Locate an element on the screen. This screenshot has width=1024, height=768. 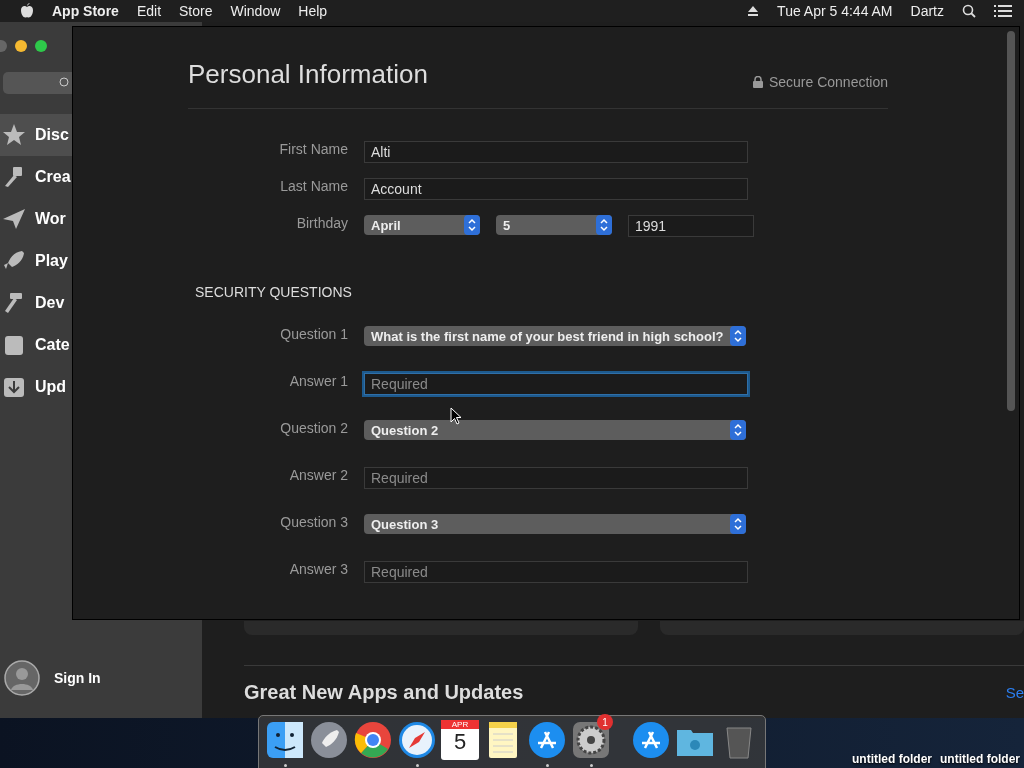
section-title: Great New Apps and Updates is located at coordinates (384, 692).